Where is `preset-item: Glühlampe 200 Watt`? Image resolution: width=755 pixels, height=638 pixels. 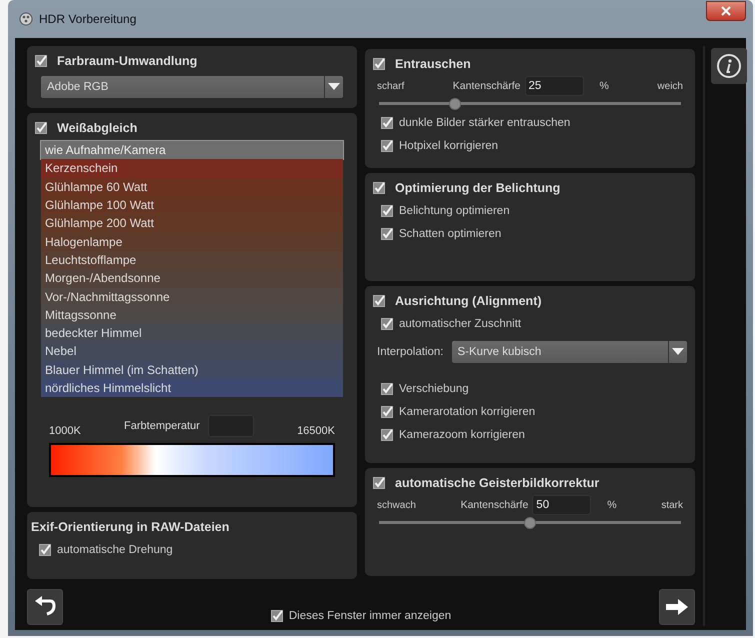 preset-item: Glühlampe 200 Watt is located at coordinates (192, 223).